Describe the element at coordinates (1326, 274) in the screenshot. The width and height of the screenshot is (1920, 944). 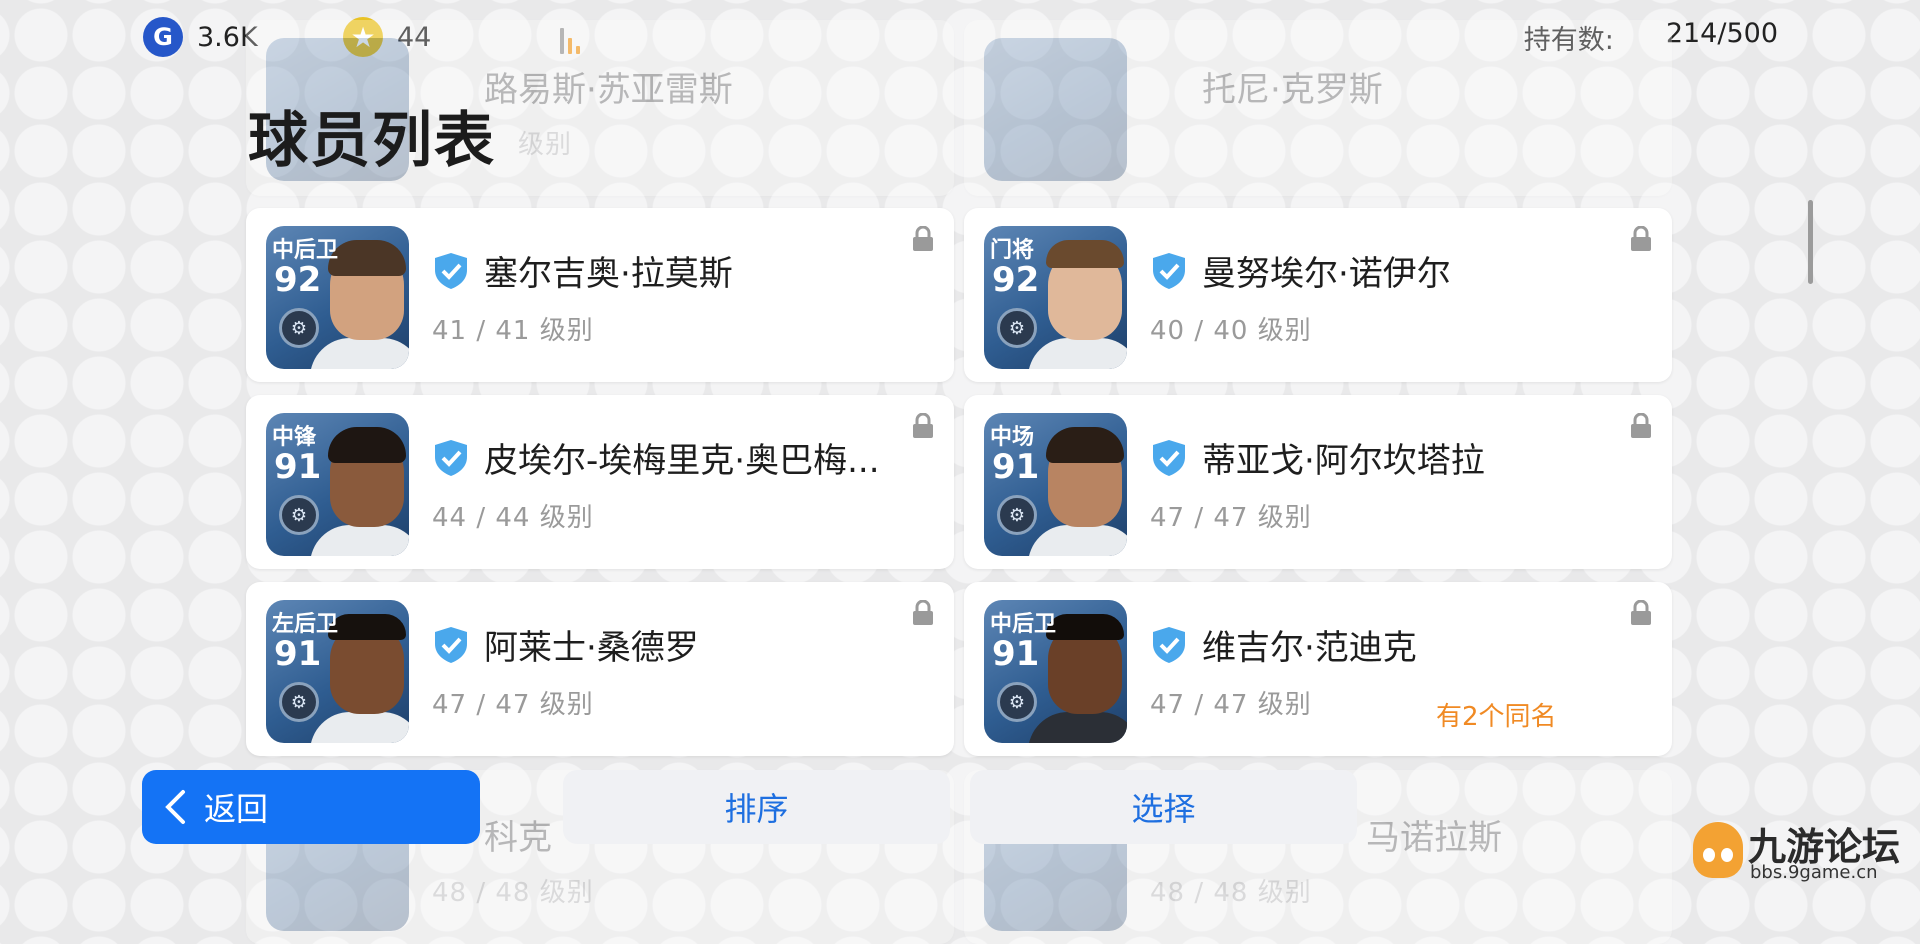
I see `player-name: 曼努埃尔·诺伊尔` at that location.